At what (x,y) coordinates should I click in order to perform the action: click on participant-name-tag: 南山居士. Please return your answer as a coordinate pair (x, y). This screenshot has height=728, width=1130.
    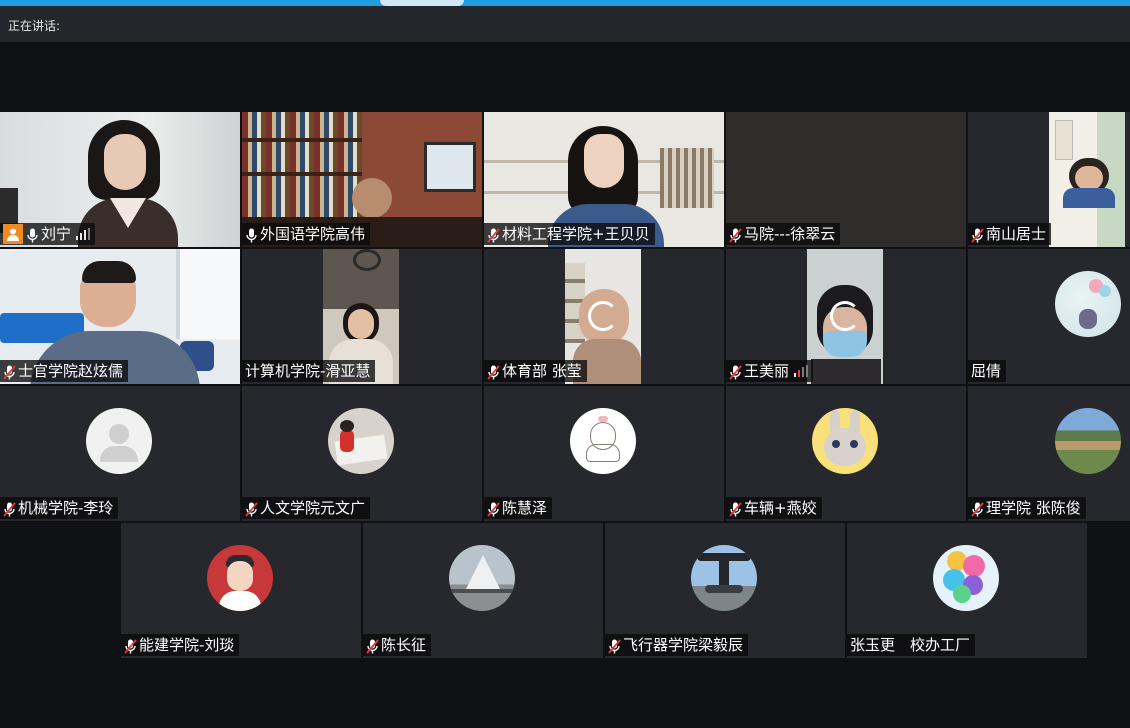
    Looking at the image, I should click on (1010, 234).